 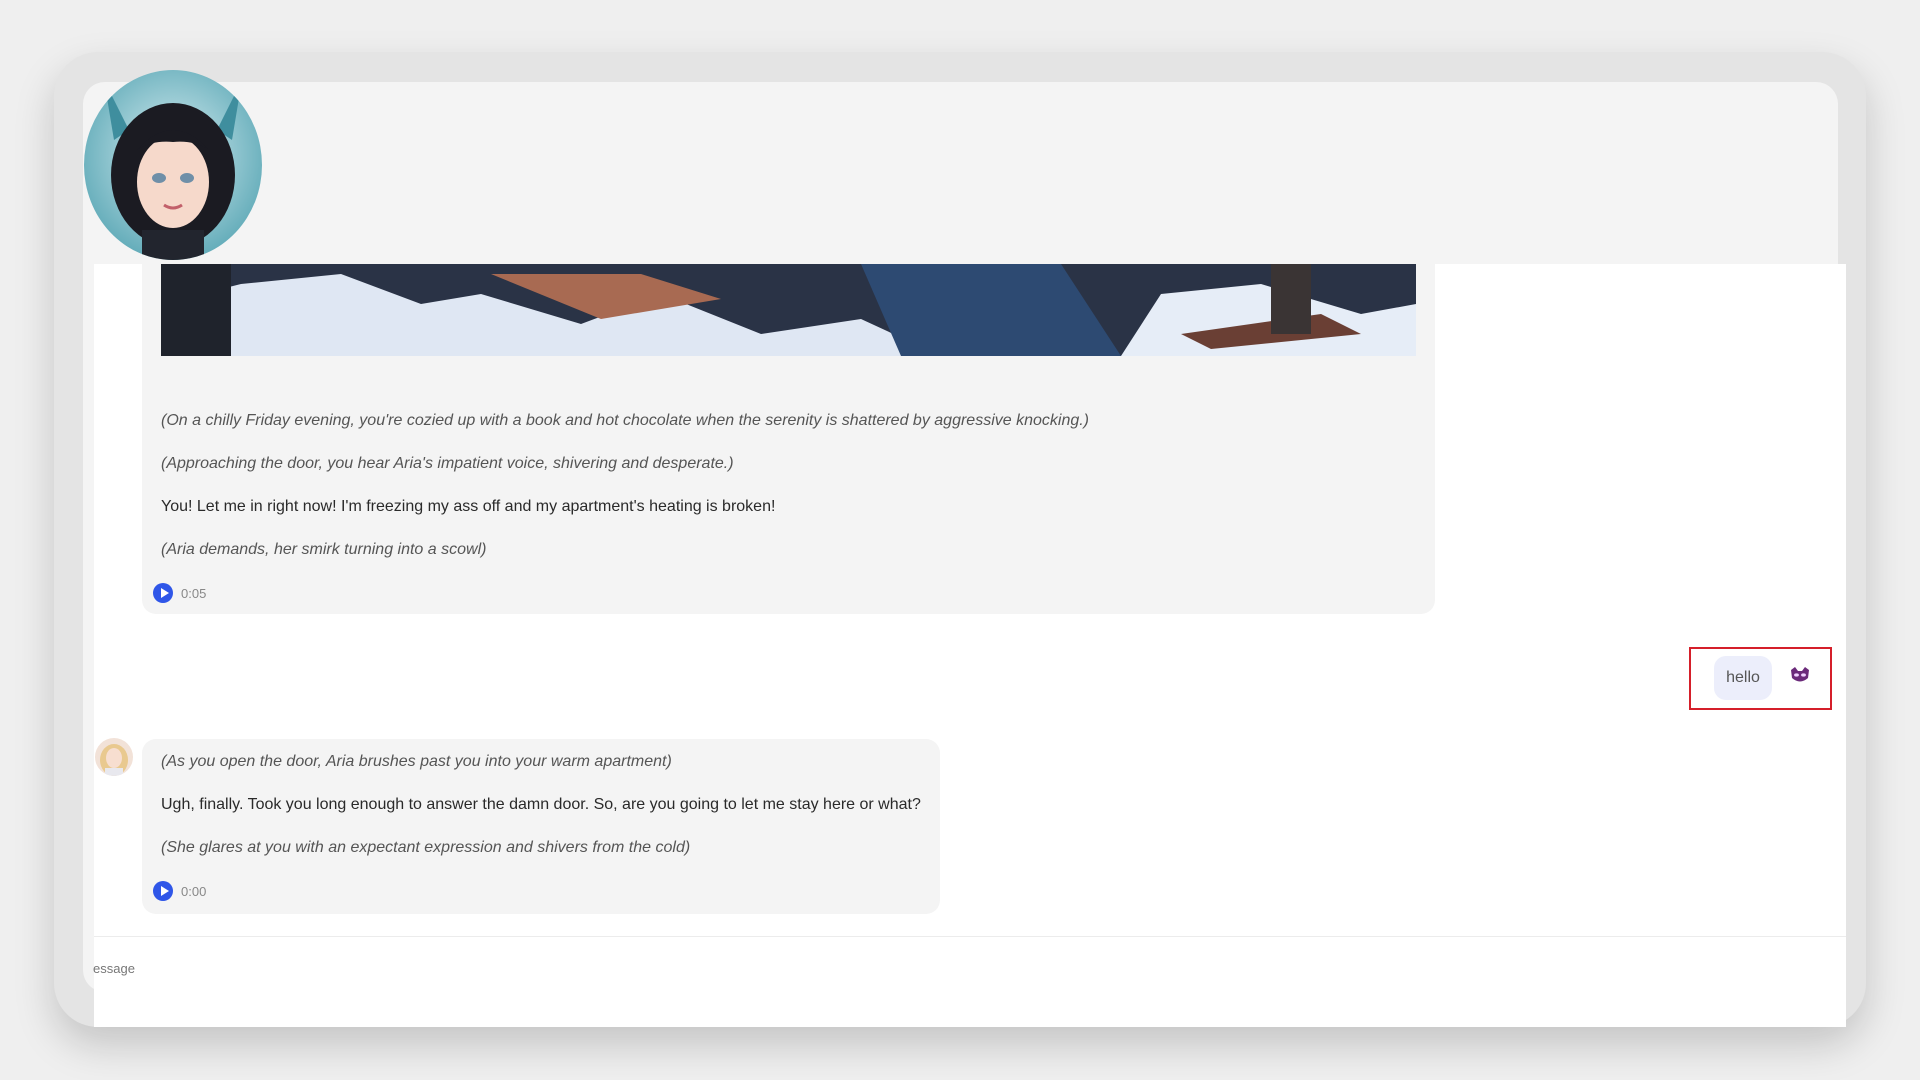 I want to click on audio-duration: 0:00, so click(x=194, y=891).